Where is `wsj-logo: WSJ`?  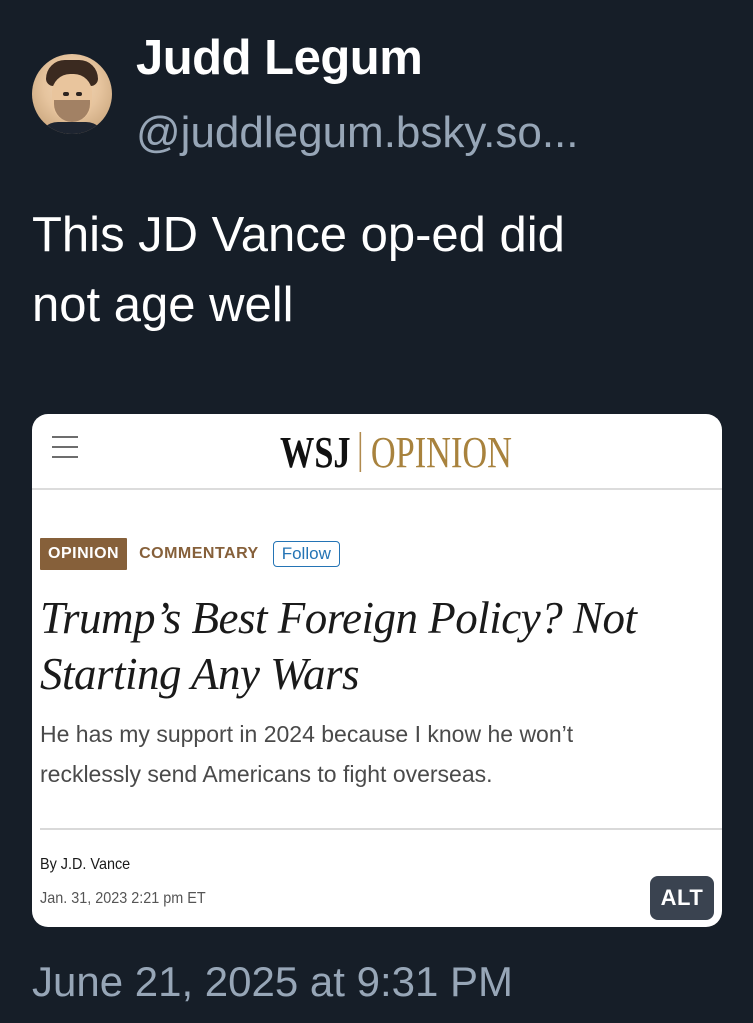
wsj-logo: WSJ is located at coordinates (315, 452).